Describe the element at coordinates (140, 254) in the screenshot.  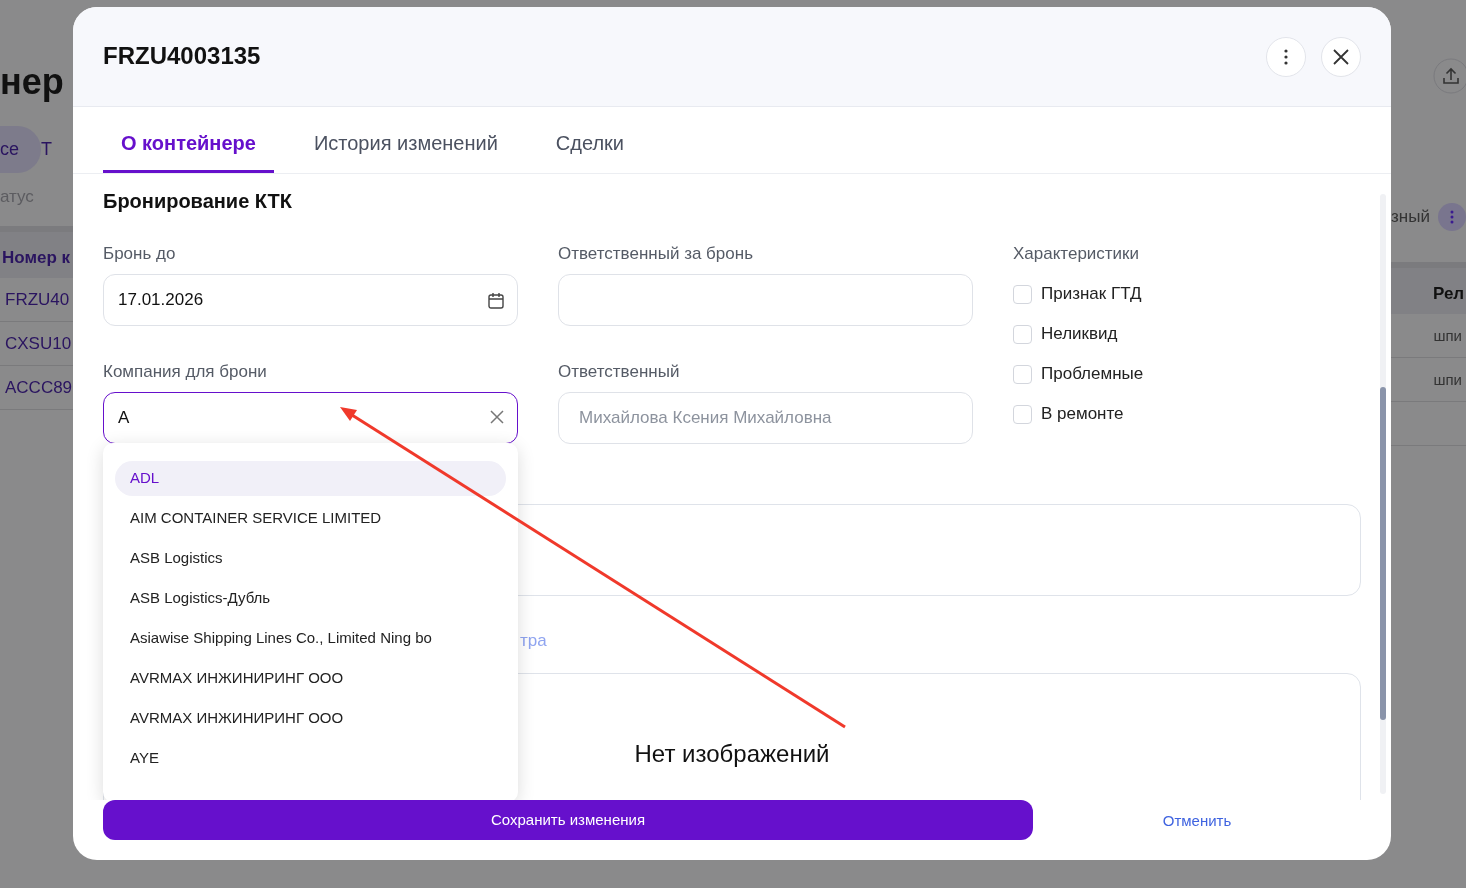
I see `field-label: Бронь до` at that location.